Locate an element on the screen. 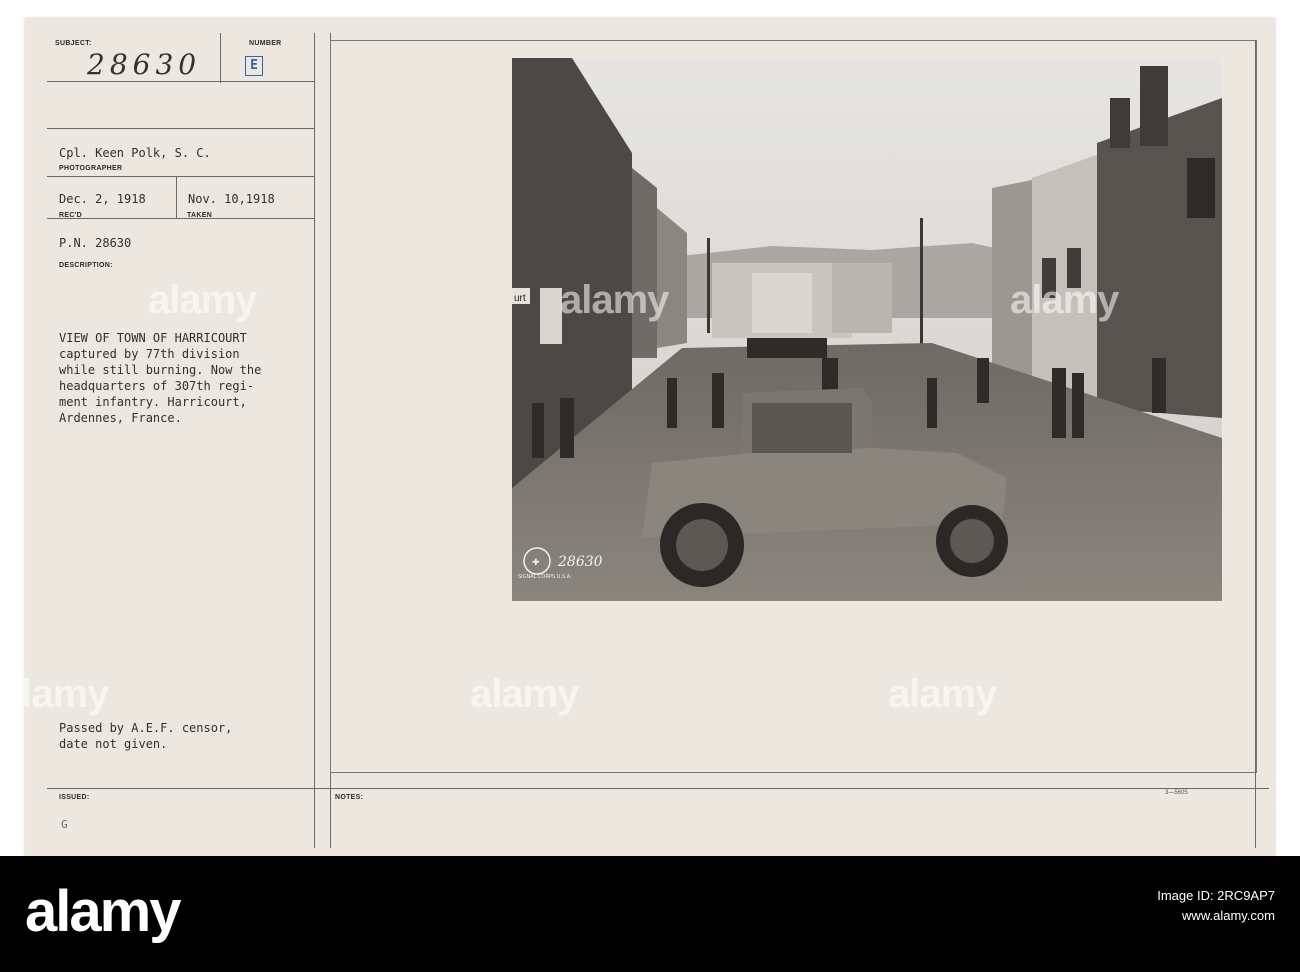 This screenshot has height=972, width=1300. photographer-underline is located at coordinates (180, 176).